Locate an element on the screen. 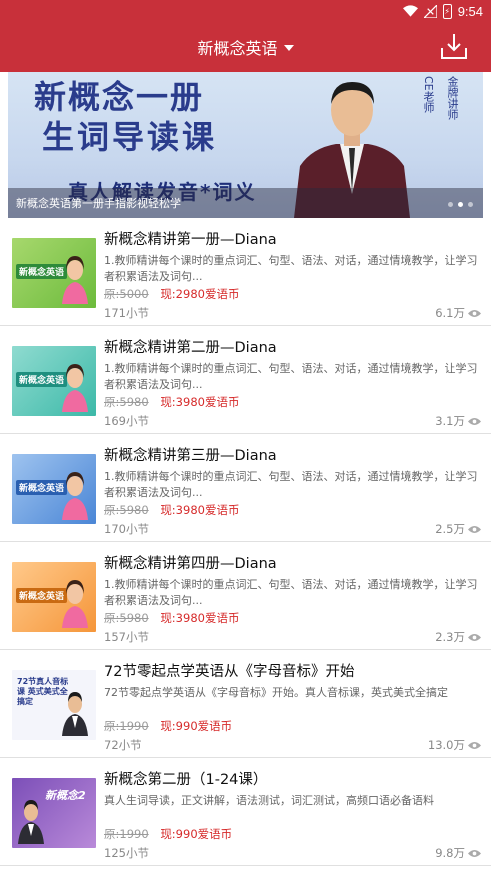 The image size is (491, 874). course-description: 72节零起点学英语从《字母音标》开始。真人音标课，英式美式全搞定 is located at coordinates (276, 692).